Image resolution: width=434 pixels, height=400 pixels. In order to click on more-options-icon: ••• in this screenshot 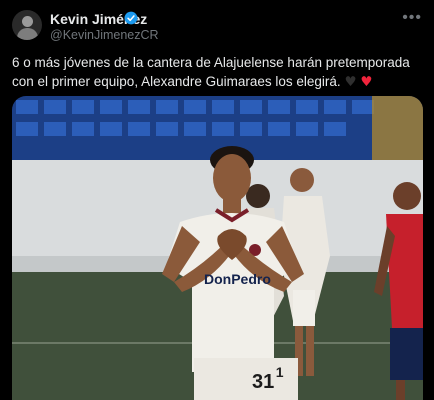, I will do `click(412, 18)`.